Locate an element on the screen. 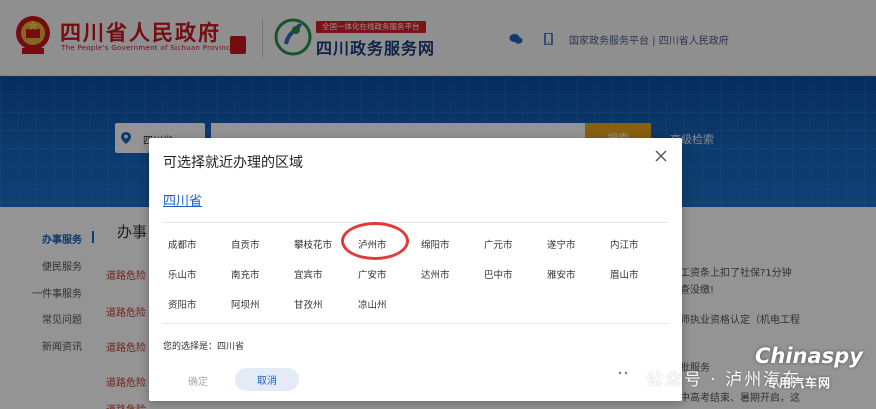  city-option-zigong: 自贡市 is located at coordinates (245, 244).